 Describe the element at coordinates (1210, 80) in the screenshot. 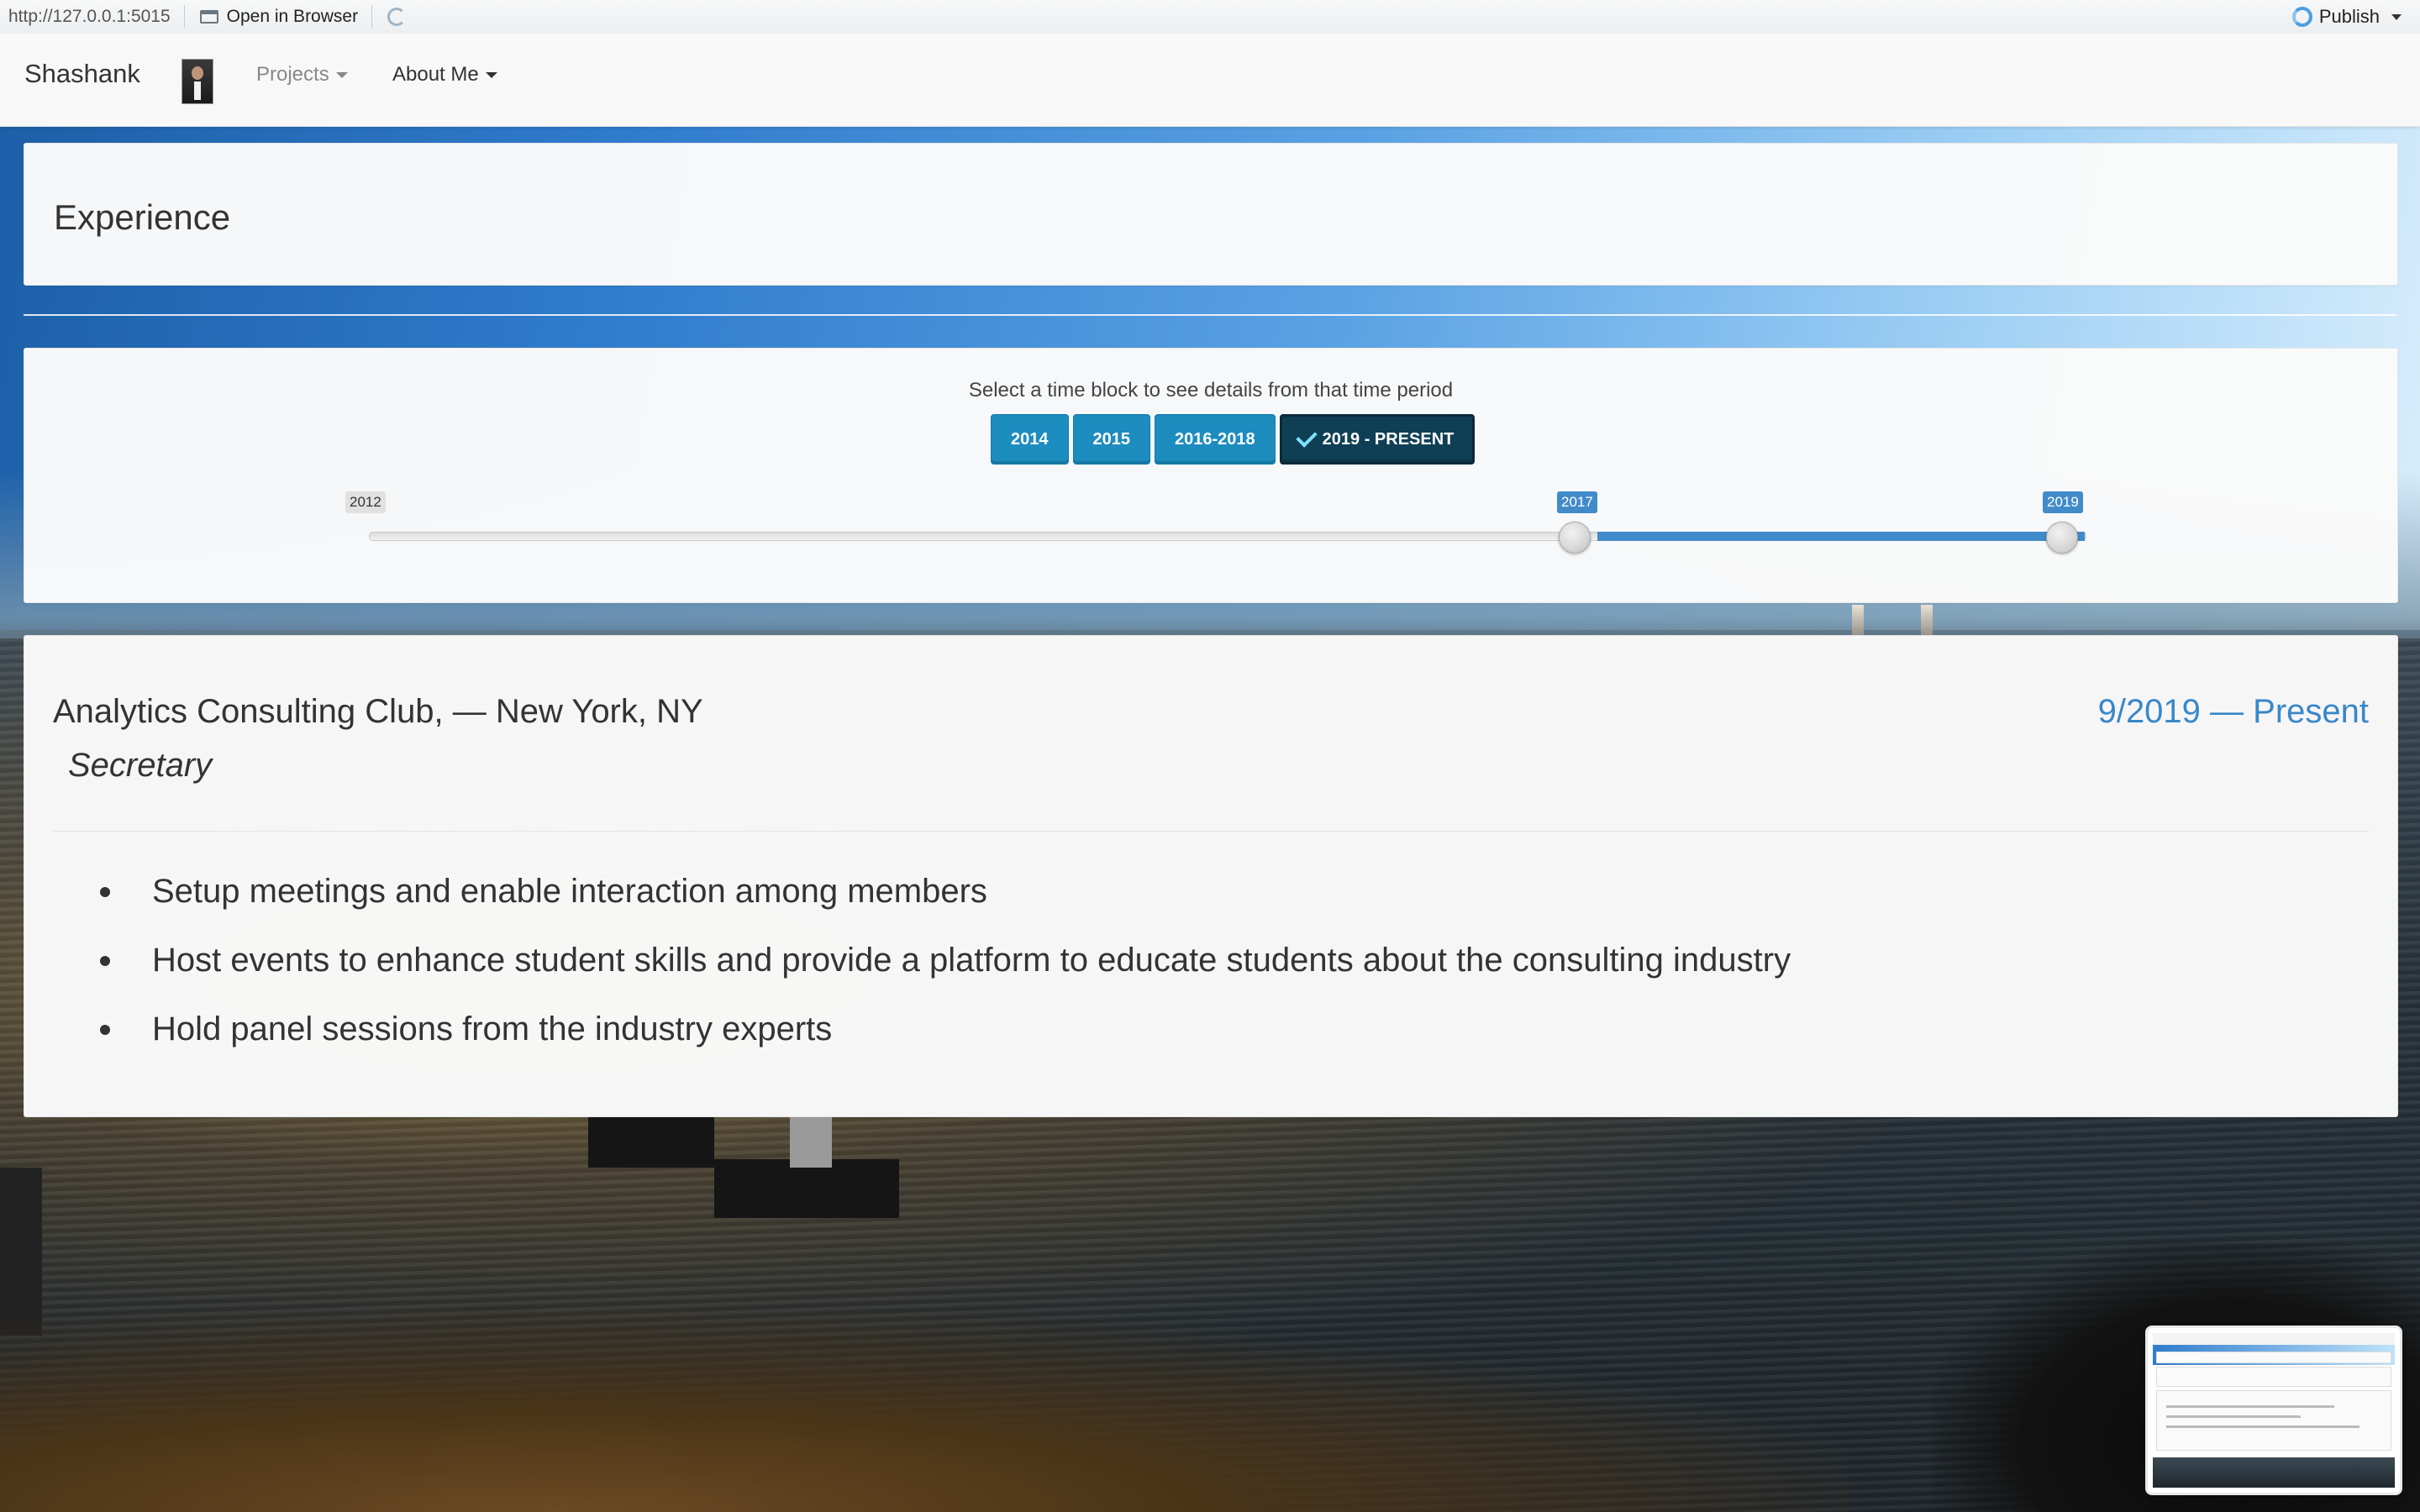

I see `navbar: Shashank Projects About Me` at that location.